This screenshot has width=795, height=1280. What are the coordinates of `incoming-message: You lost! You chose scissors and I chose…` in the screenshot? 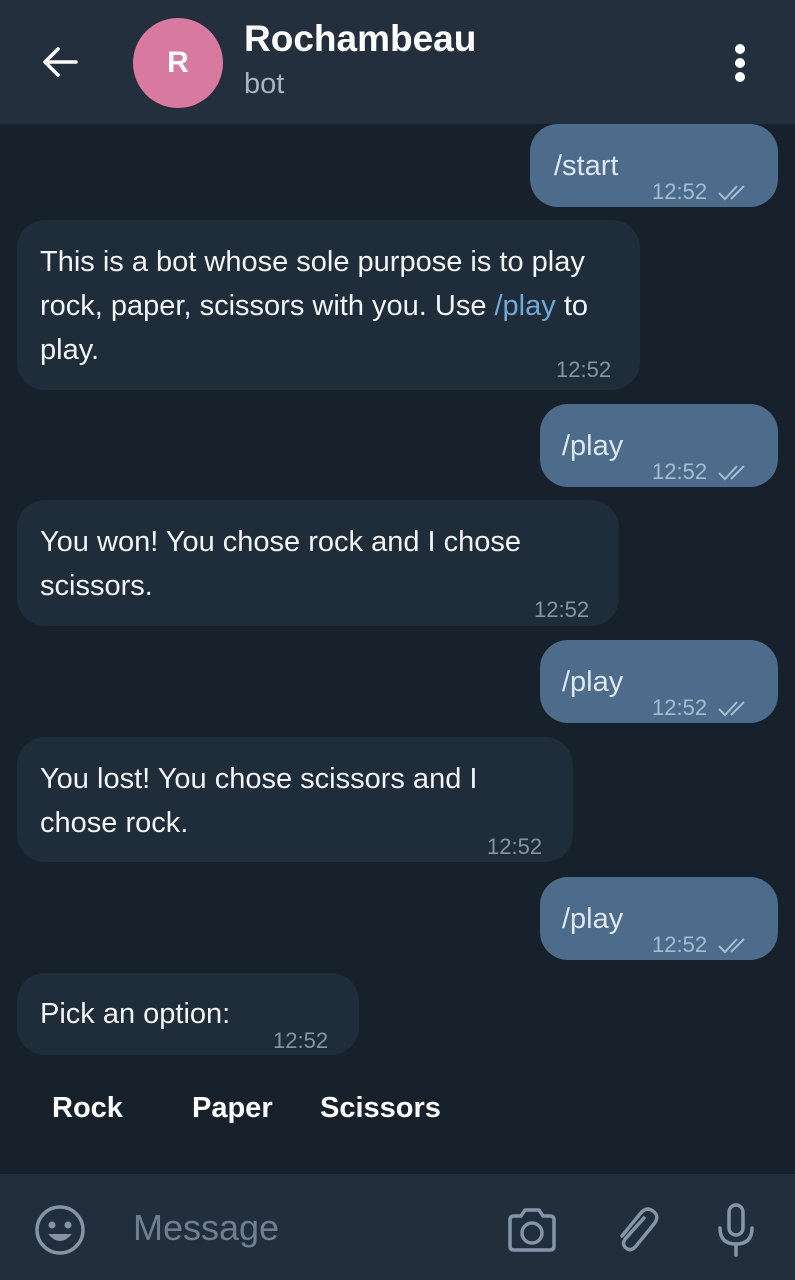 It's located at (295, 799).